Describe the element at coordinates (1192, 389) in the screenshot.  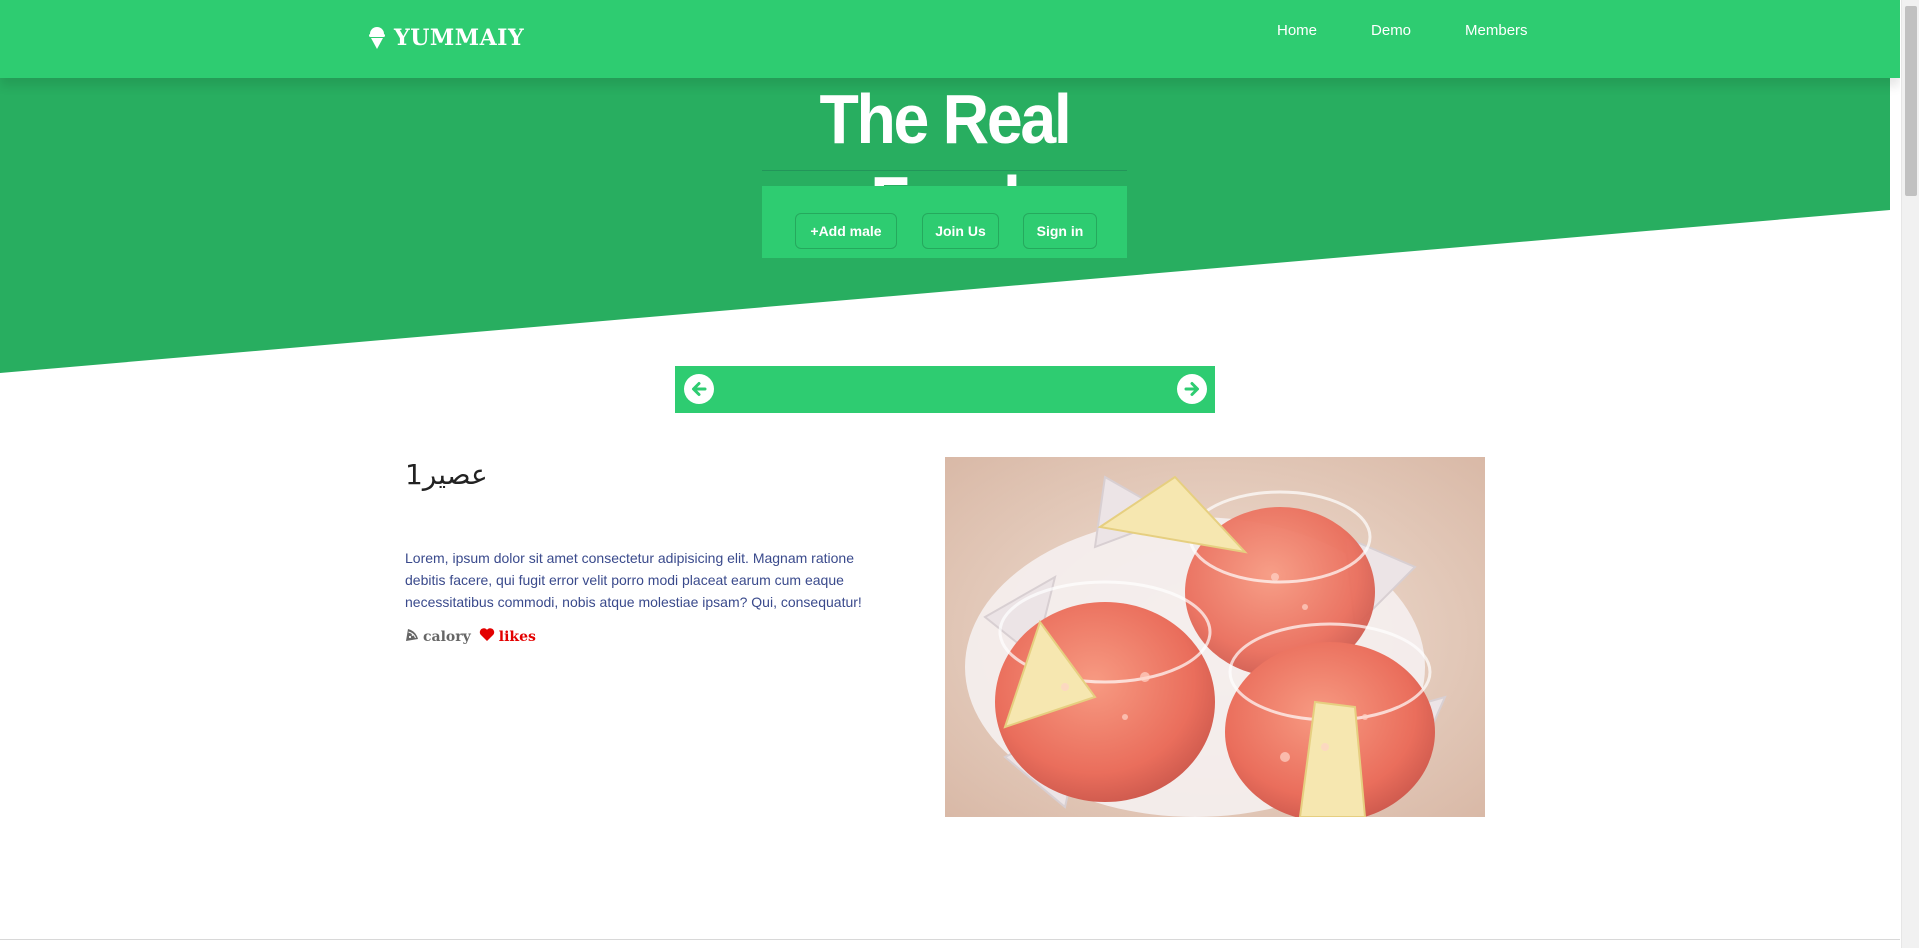
I see `arrow-right-circle-icon` at that location.